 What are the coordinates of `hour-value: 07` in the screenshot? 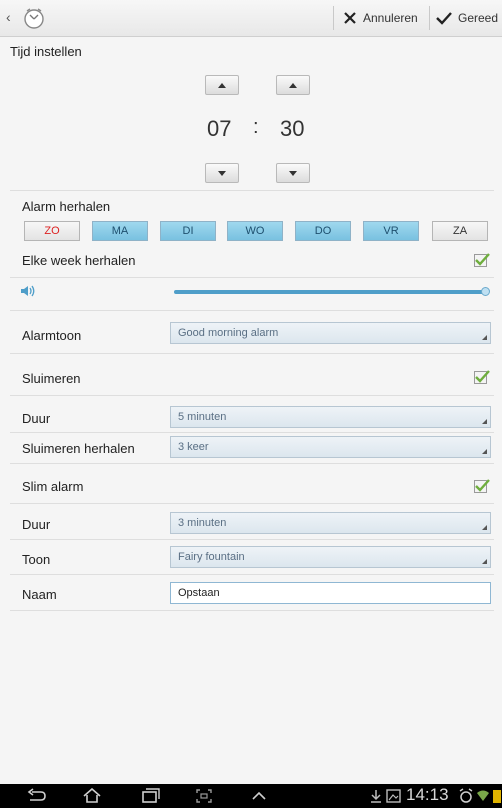 It's located at (219, 129).